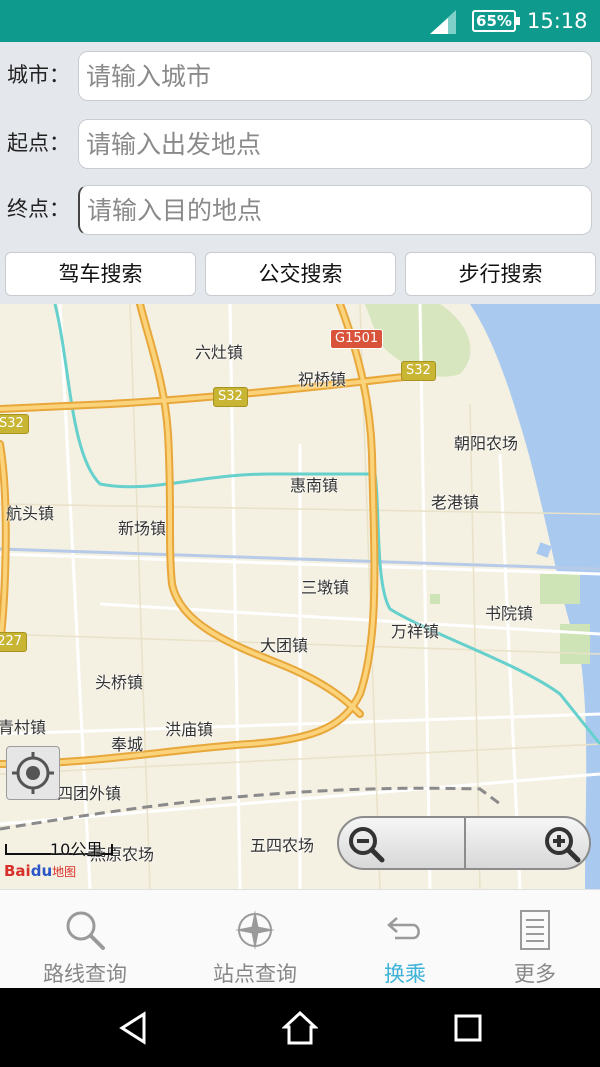 Image resolution: width=600 pixels, height=1067 pixels. What do you see at coordinates (322, 379) in the screenshot?
I see `place-label: 祝桥镇` at bounding box center [322, 379].